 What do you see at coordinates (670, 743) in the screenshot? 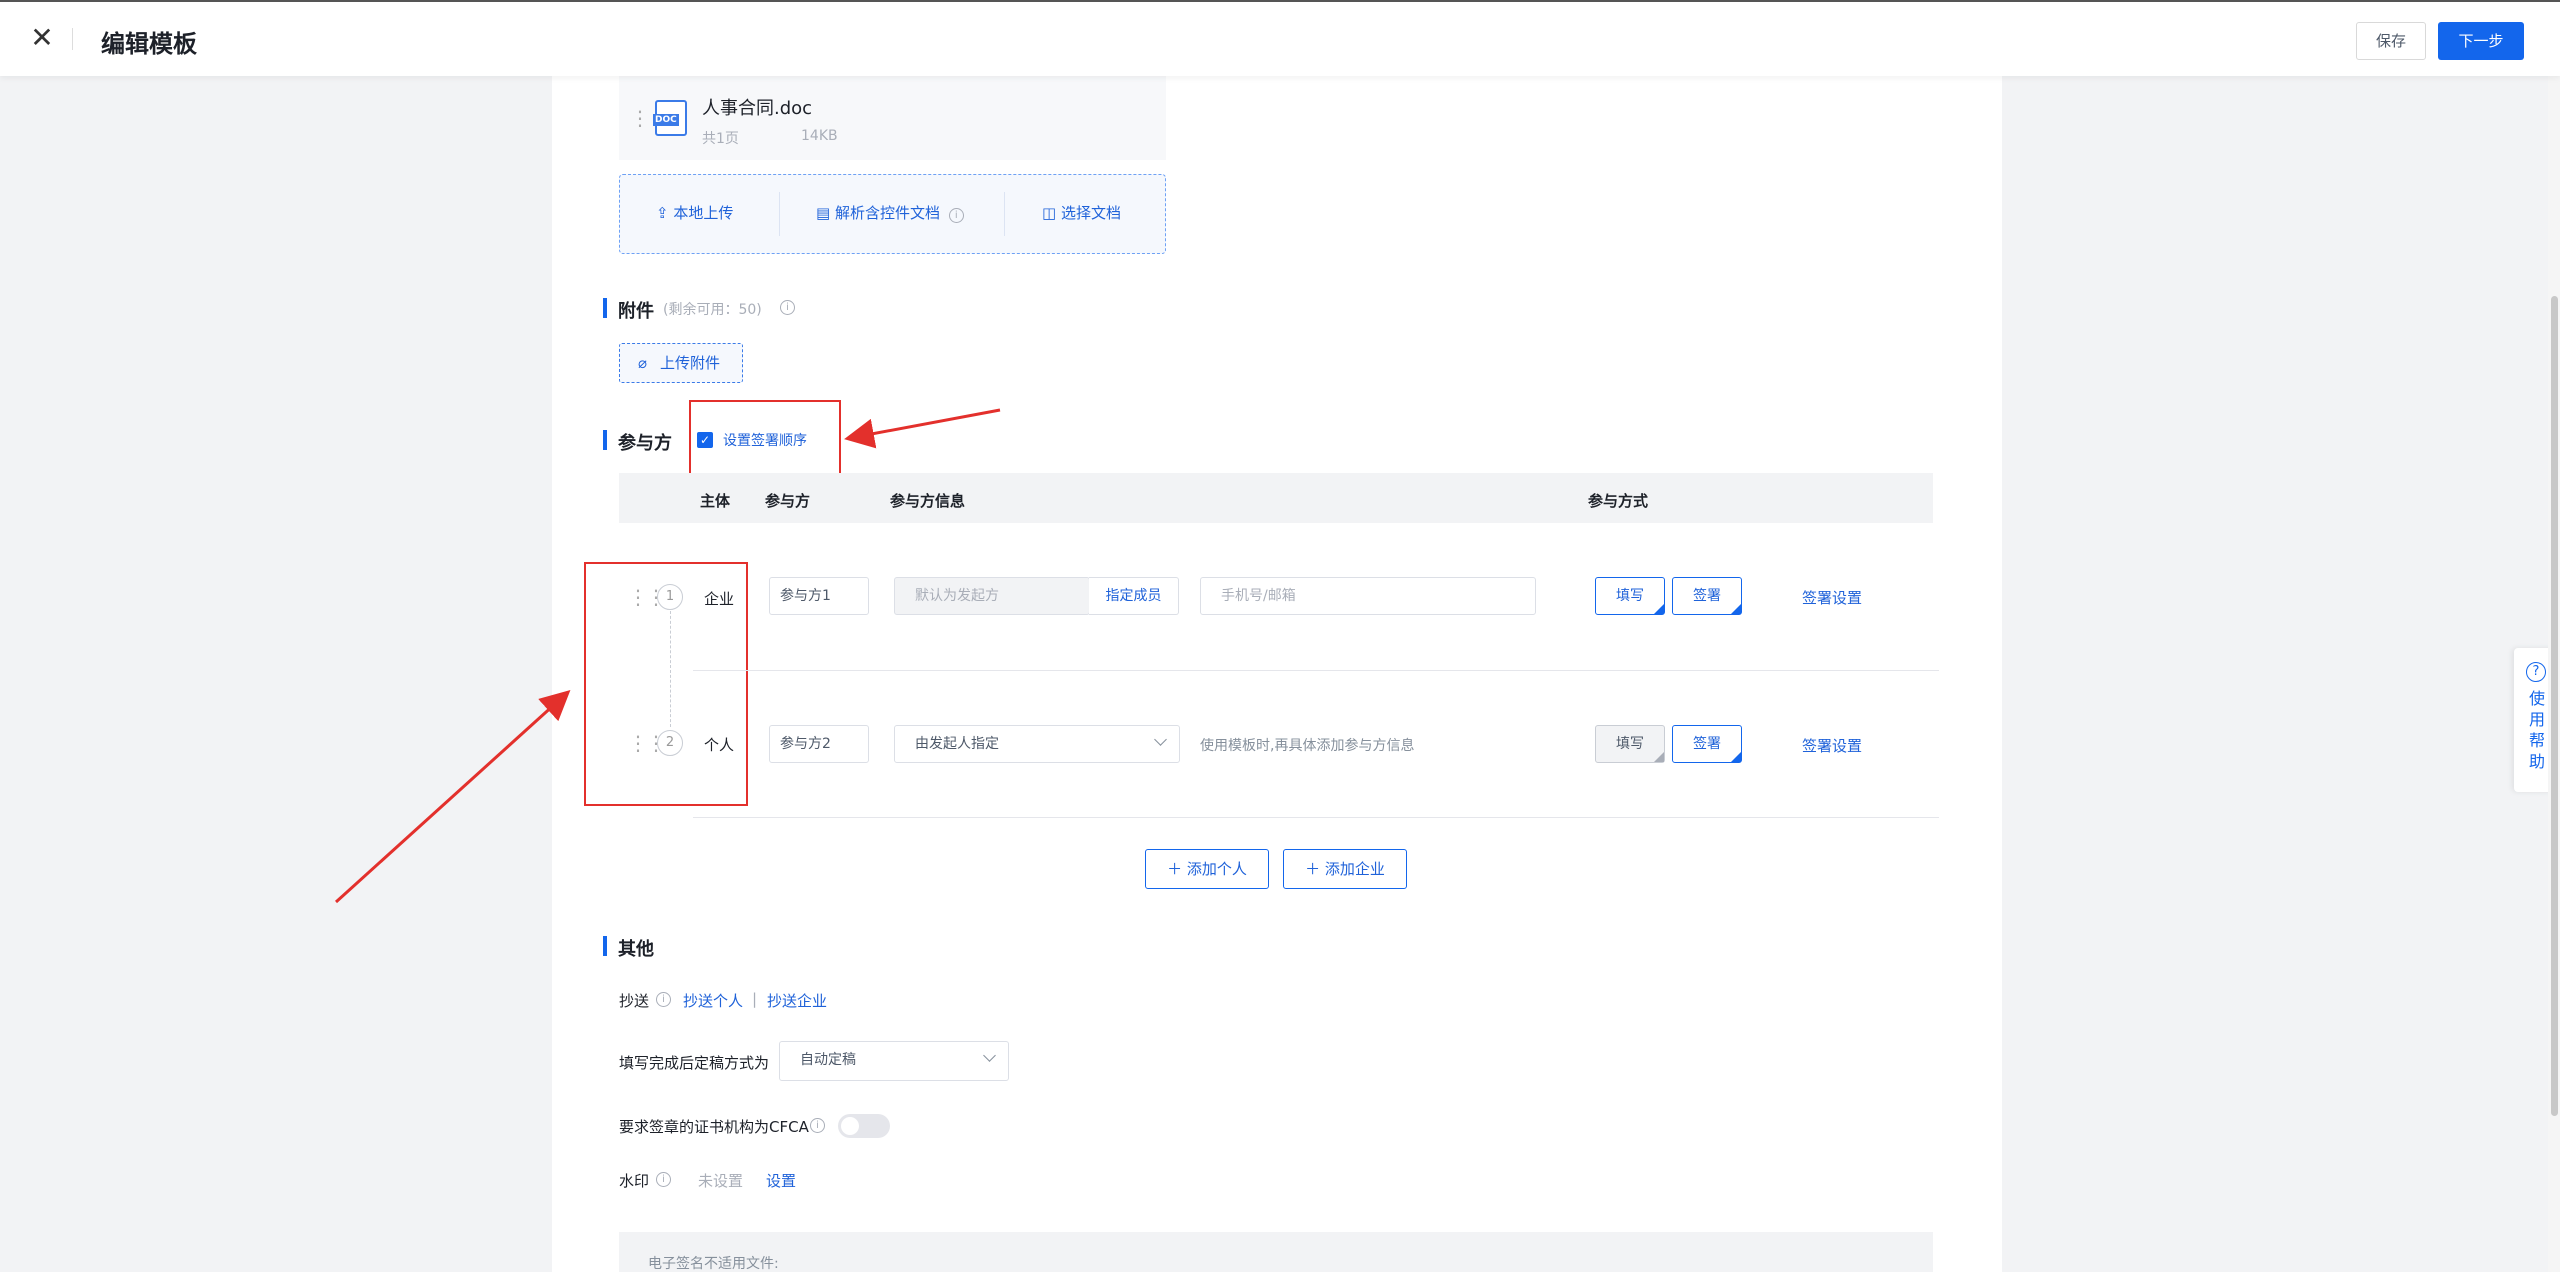
I see `order-number: 2` at bounding box center [670, 743].